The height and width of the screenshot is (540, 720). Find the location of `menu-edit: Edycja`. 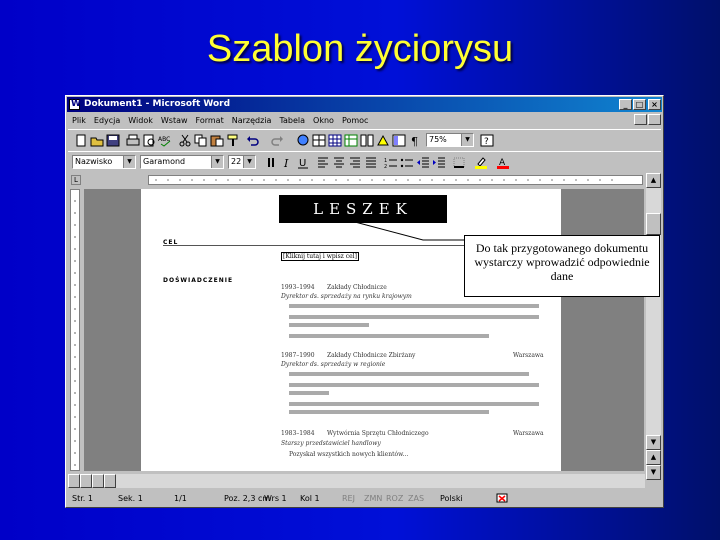

menu-edit: Edycja is located at coordinates (107, 120).